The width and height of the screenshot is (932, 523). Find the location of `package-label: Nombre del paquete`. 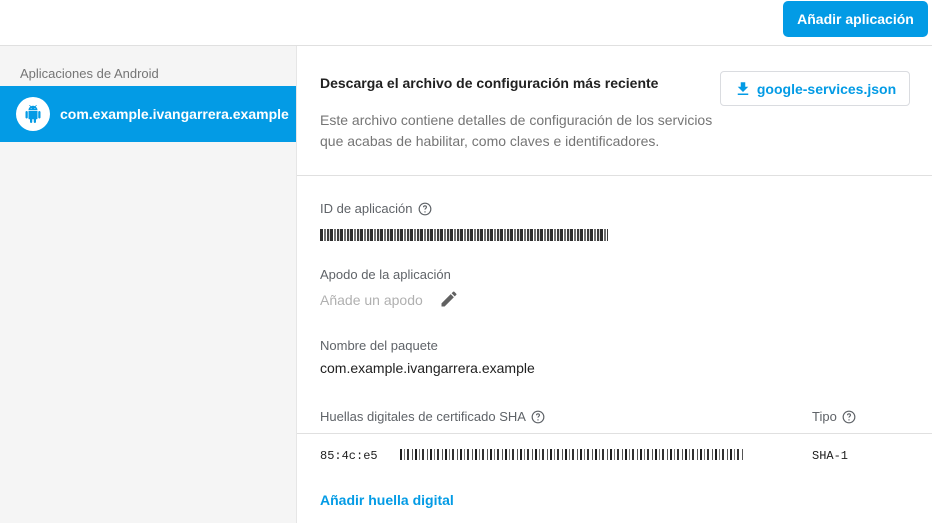

package-label: Nombre del paquete is located at coordinates (379, 345).